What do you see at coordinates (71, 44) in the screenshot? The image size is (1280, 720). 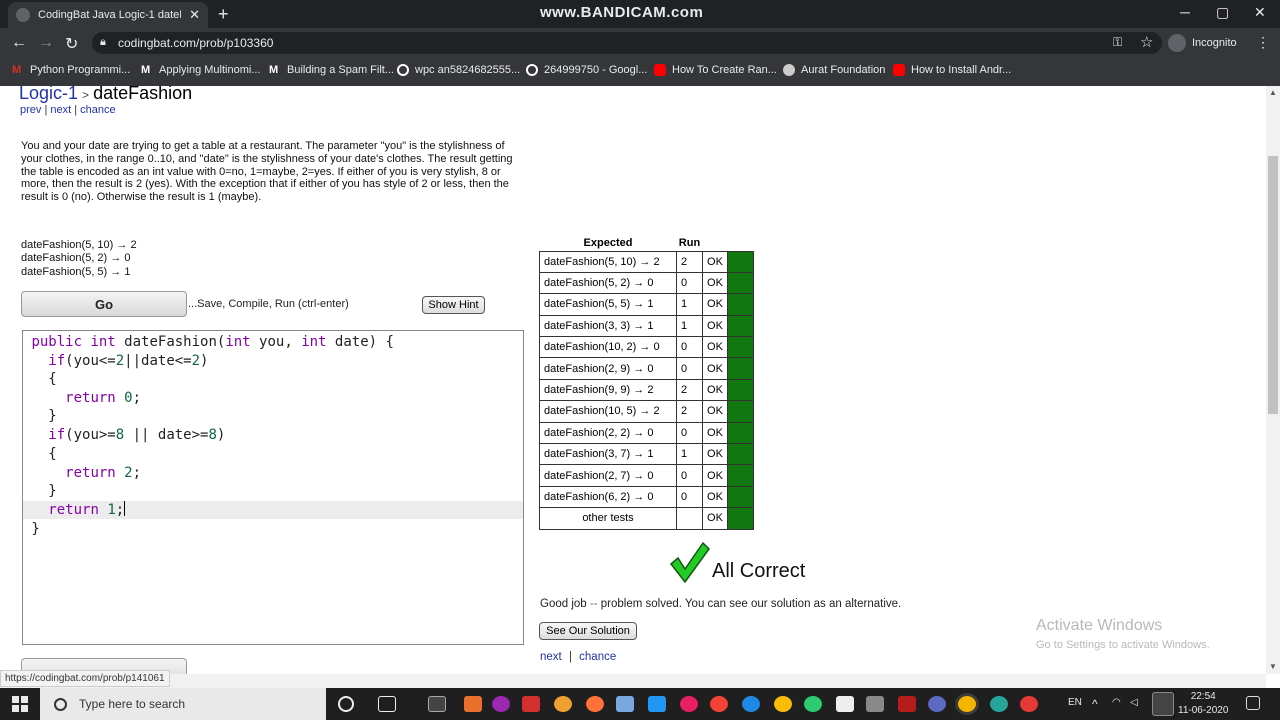 I see `reload-icon: ↻` at bounding box center [71, 44].